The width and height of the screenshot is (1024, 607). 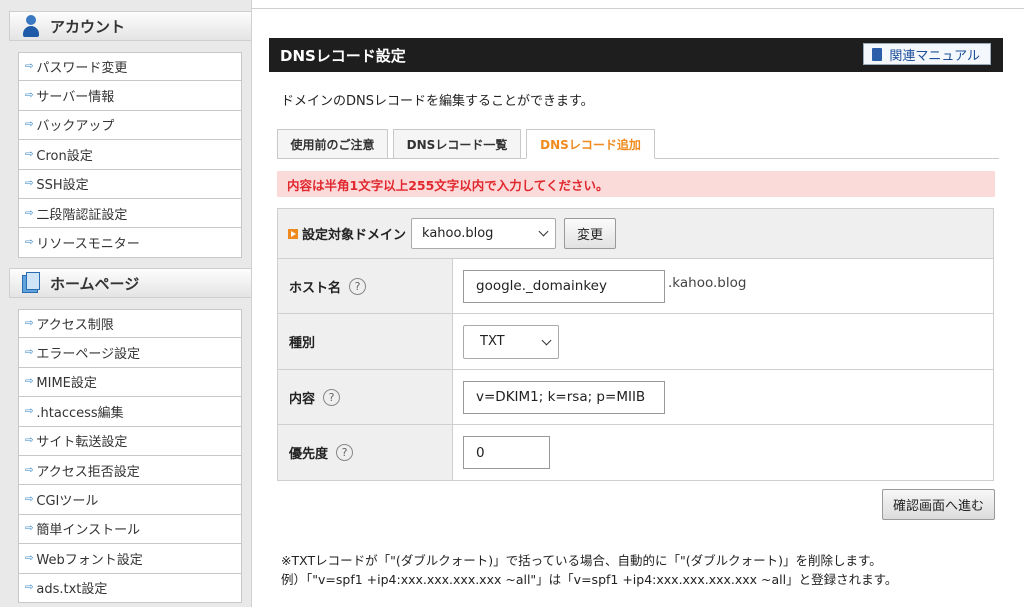 I want to click on domain-select: kahoo.blog, so click(x=484, y=233).